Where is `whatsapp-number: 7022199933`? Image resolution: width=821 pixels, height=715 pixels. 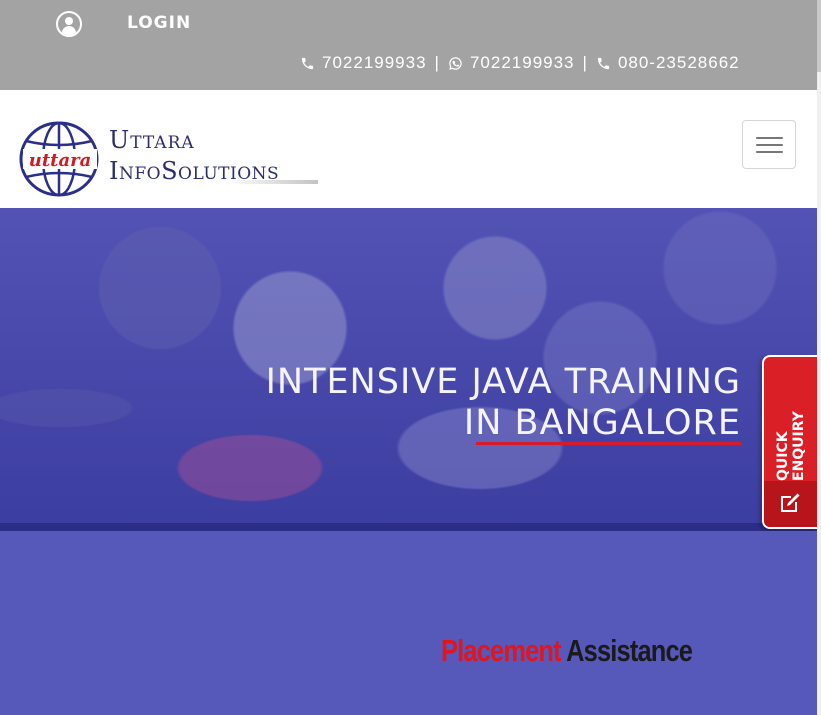
whatsapp-number: 7022199933 is located at coordinates (522, 63).